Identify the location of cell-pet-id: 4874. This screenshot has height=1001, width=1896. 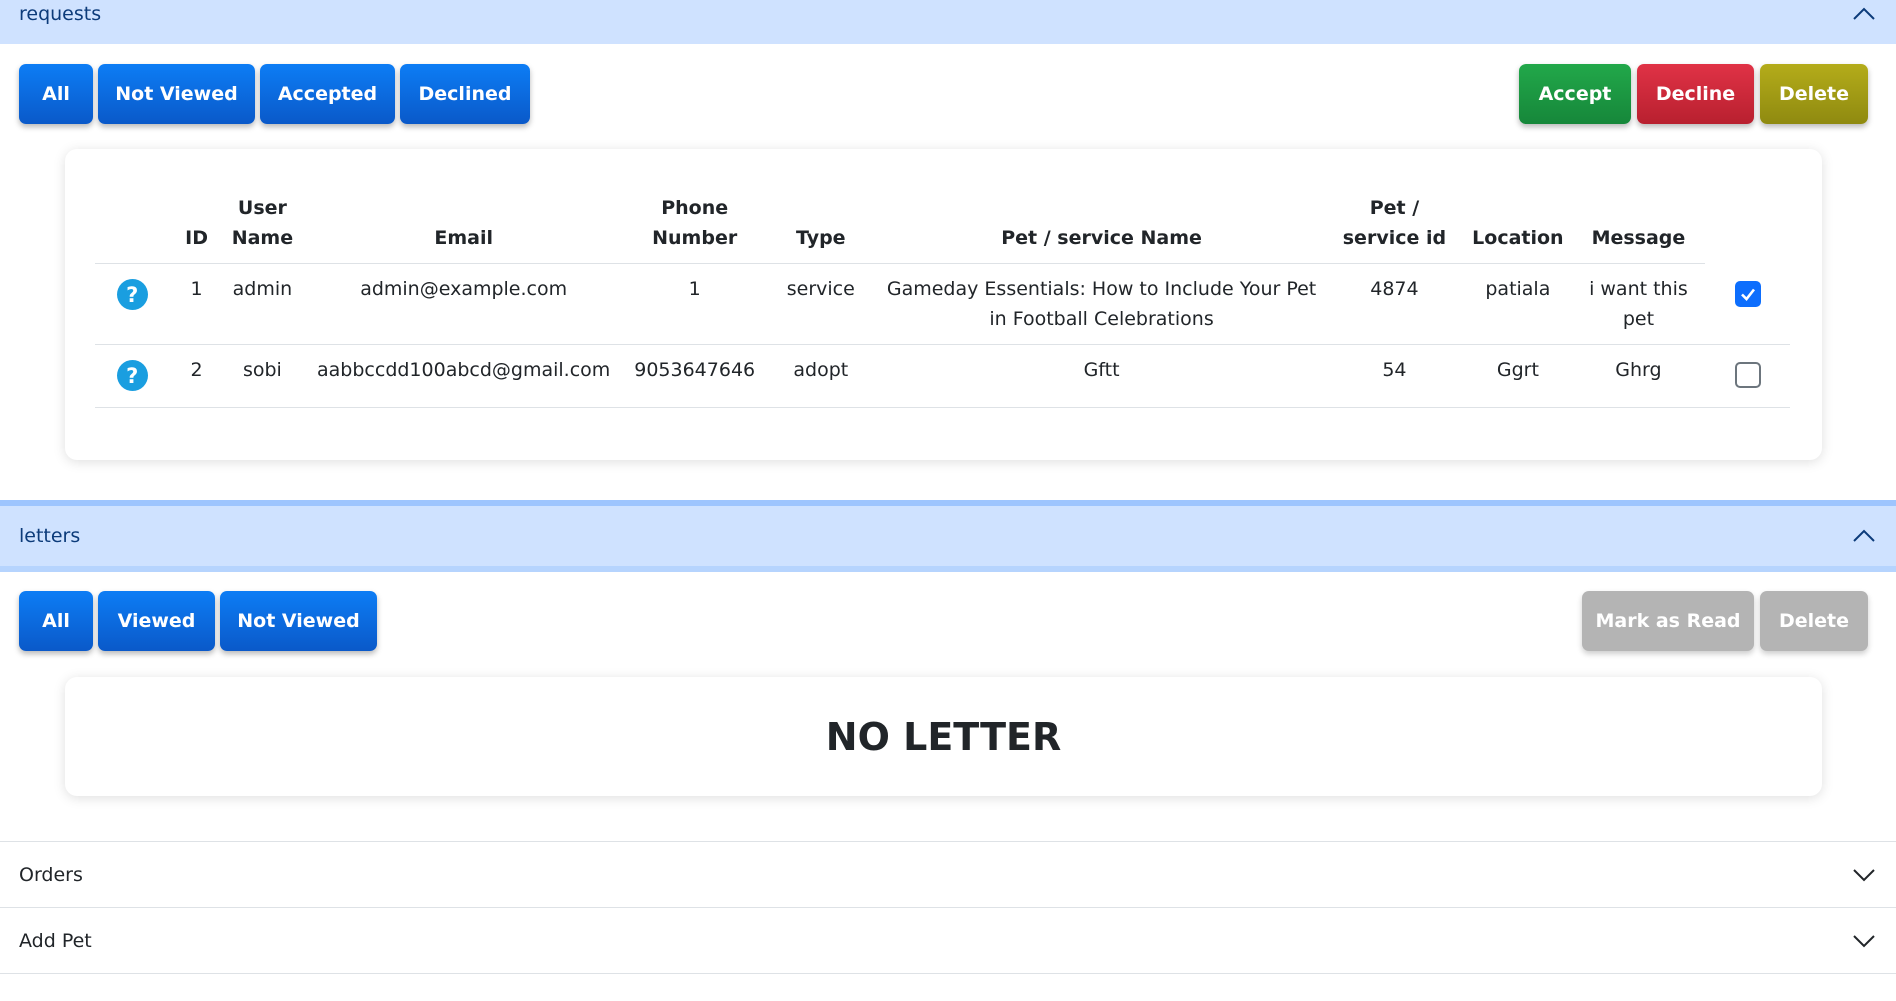
(1394, 304).